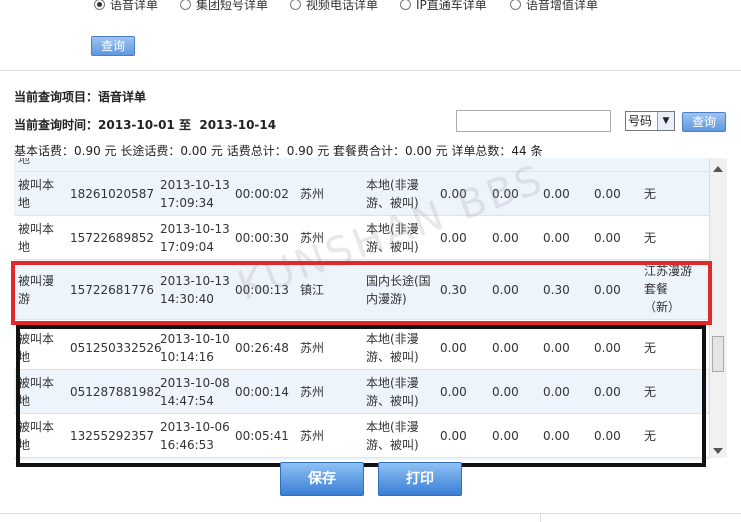 The image size is (741, 522). Describe the element at coordinates (361, 165) in the screenshot. I see `table-row-partial: 地` at that location.